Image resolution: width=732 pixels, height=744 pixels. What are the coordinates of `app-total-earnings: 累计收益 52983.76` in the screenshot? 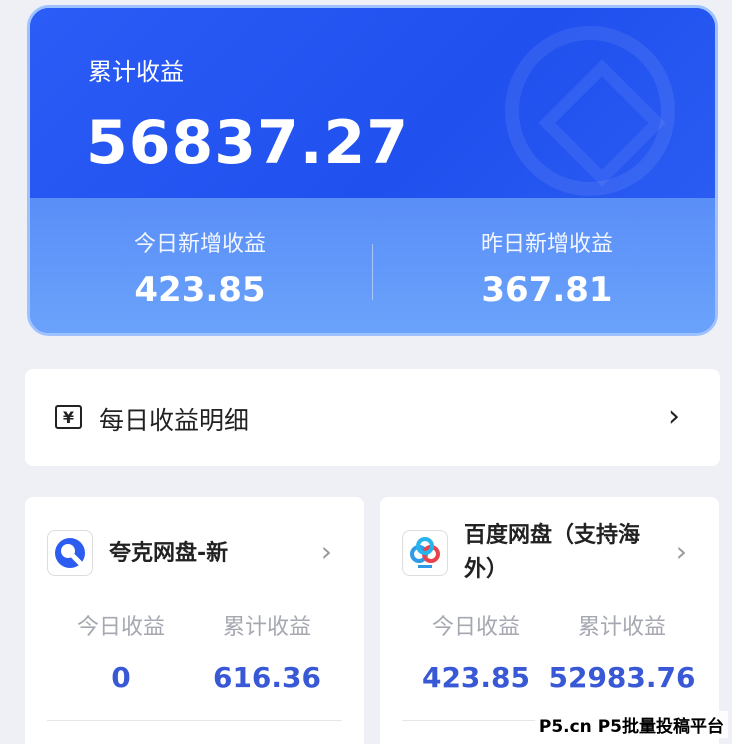 It's located at (622, 651).